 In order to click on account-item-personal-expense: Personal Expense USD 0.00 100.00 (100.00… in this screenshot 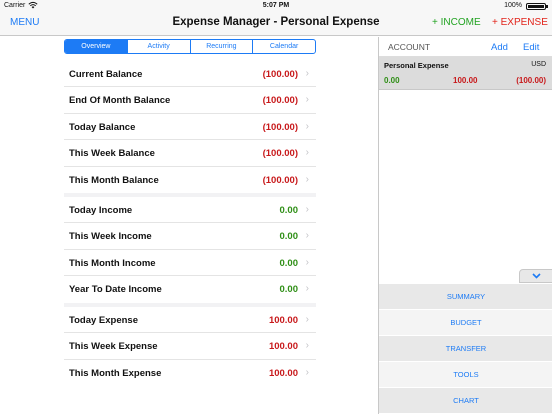, I will do `click(465, 73)`.